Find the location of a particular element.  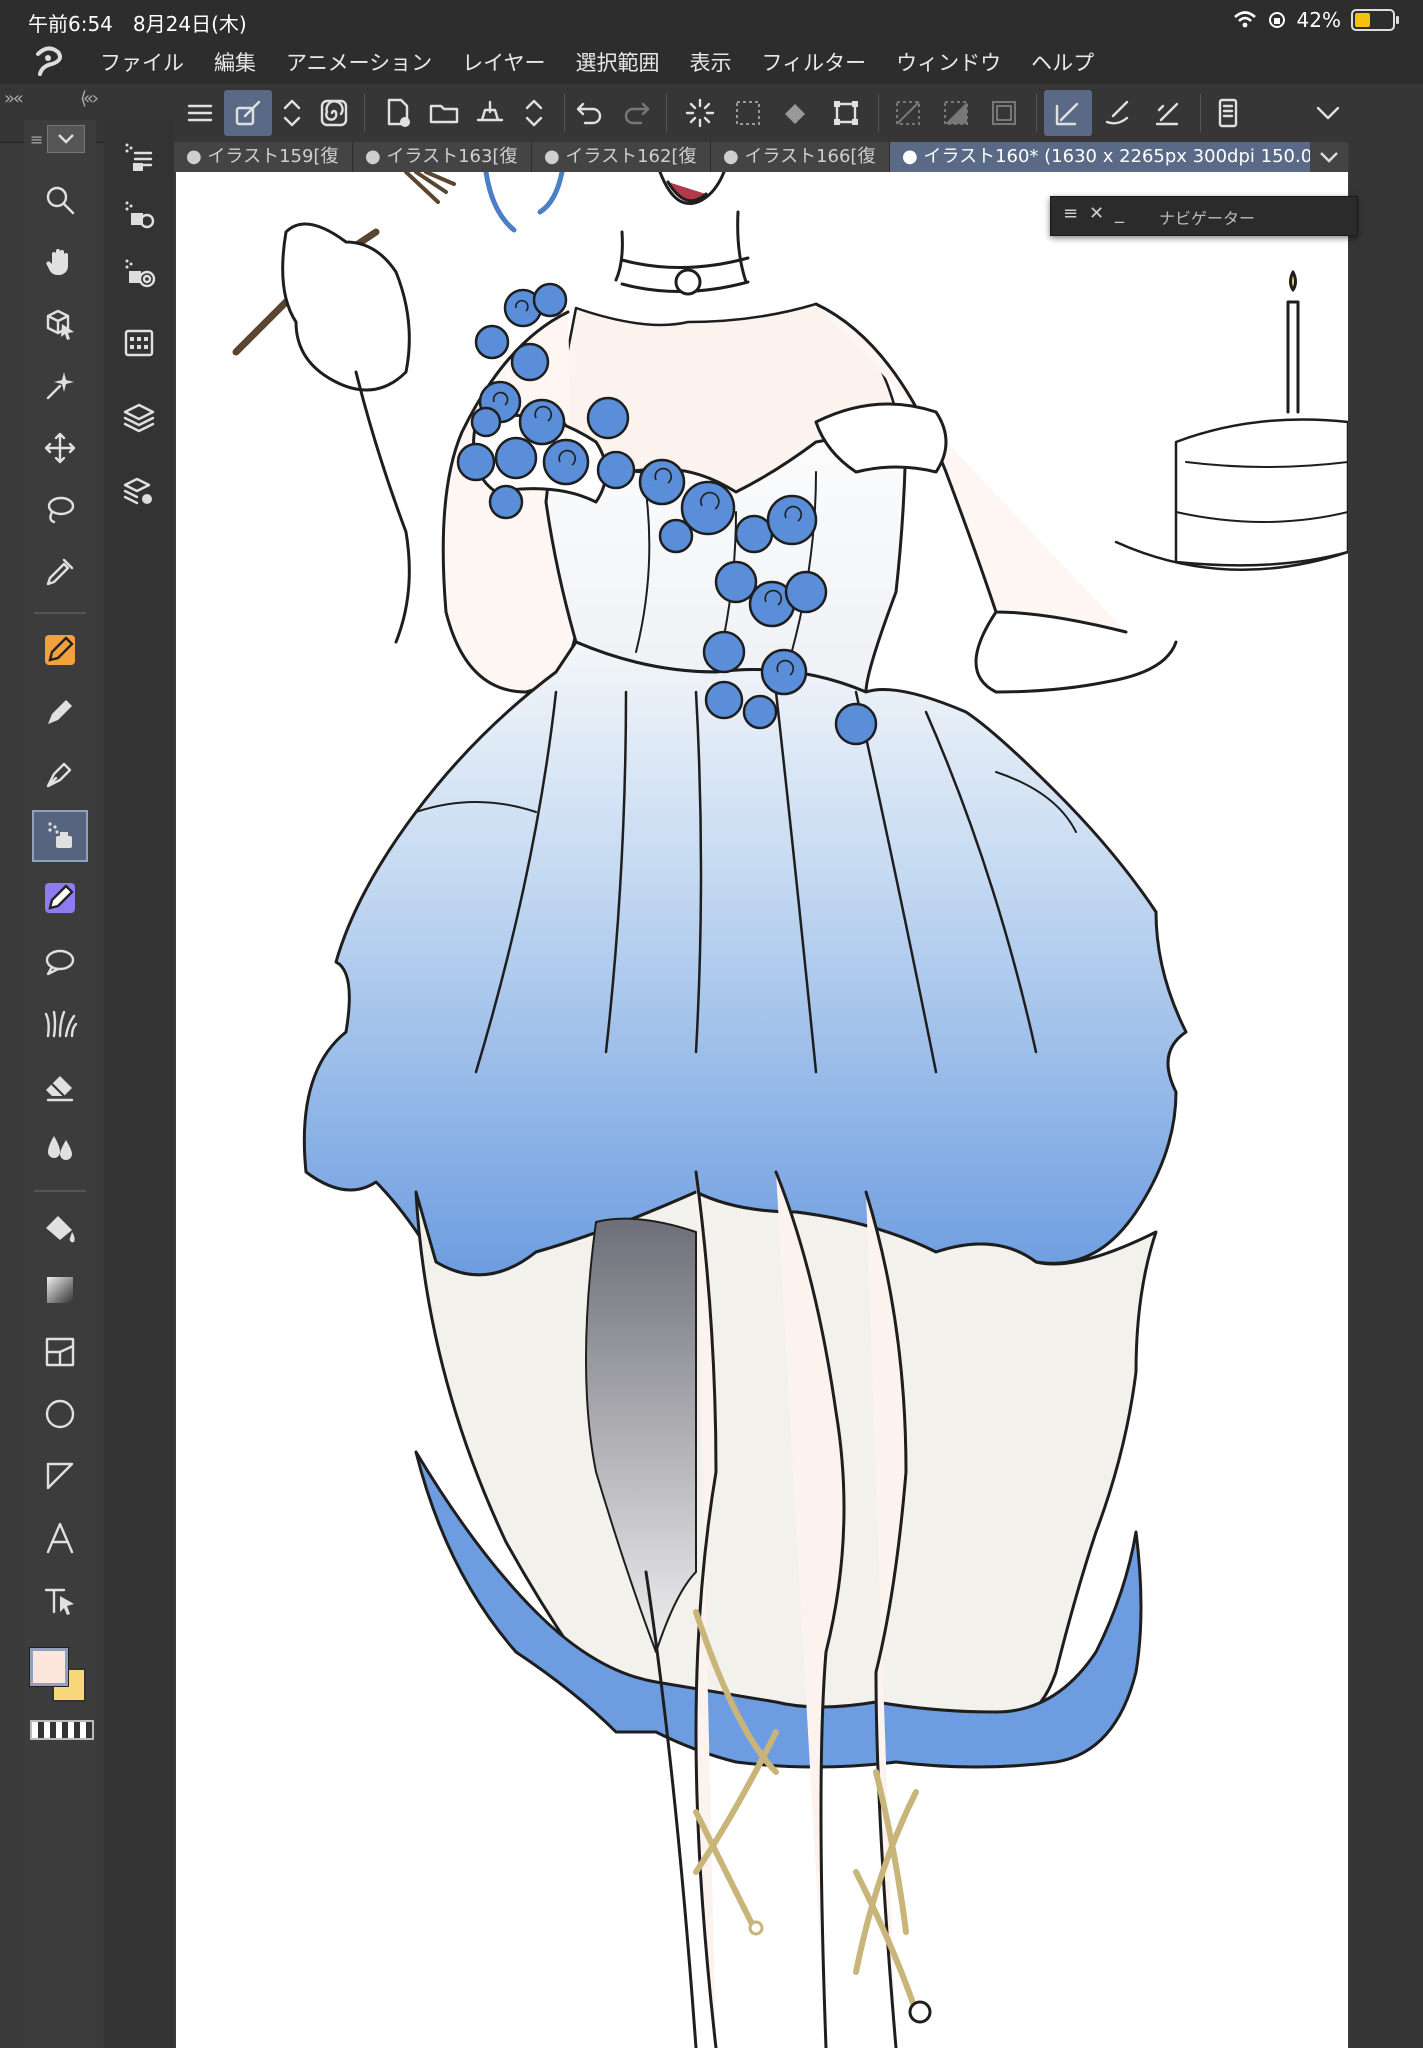

app-logo-icon is located at coordinates (48, 62).